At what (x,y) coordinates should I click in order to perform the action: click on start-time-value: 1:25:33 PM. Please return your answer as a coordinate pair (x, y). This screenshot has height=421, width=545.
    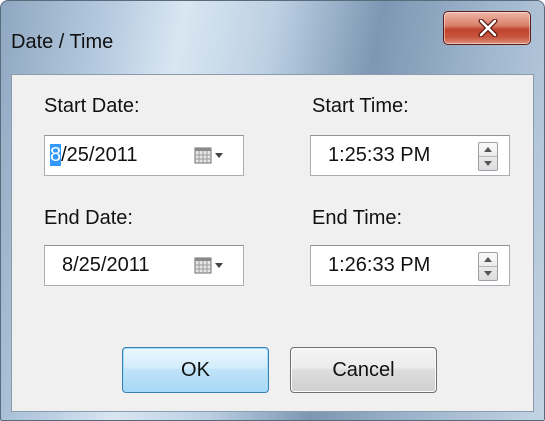
    Looking at the image, I should click on (379, 155).